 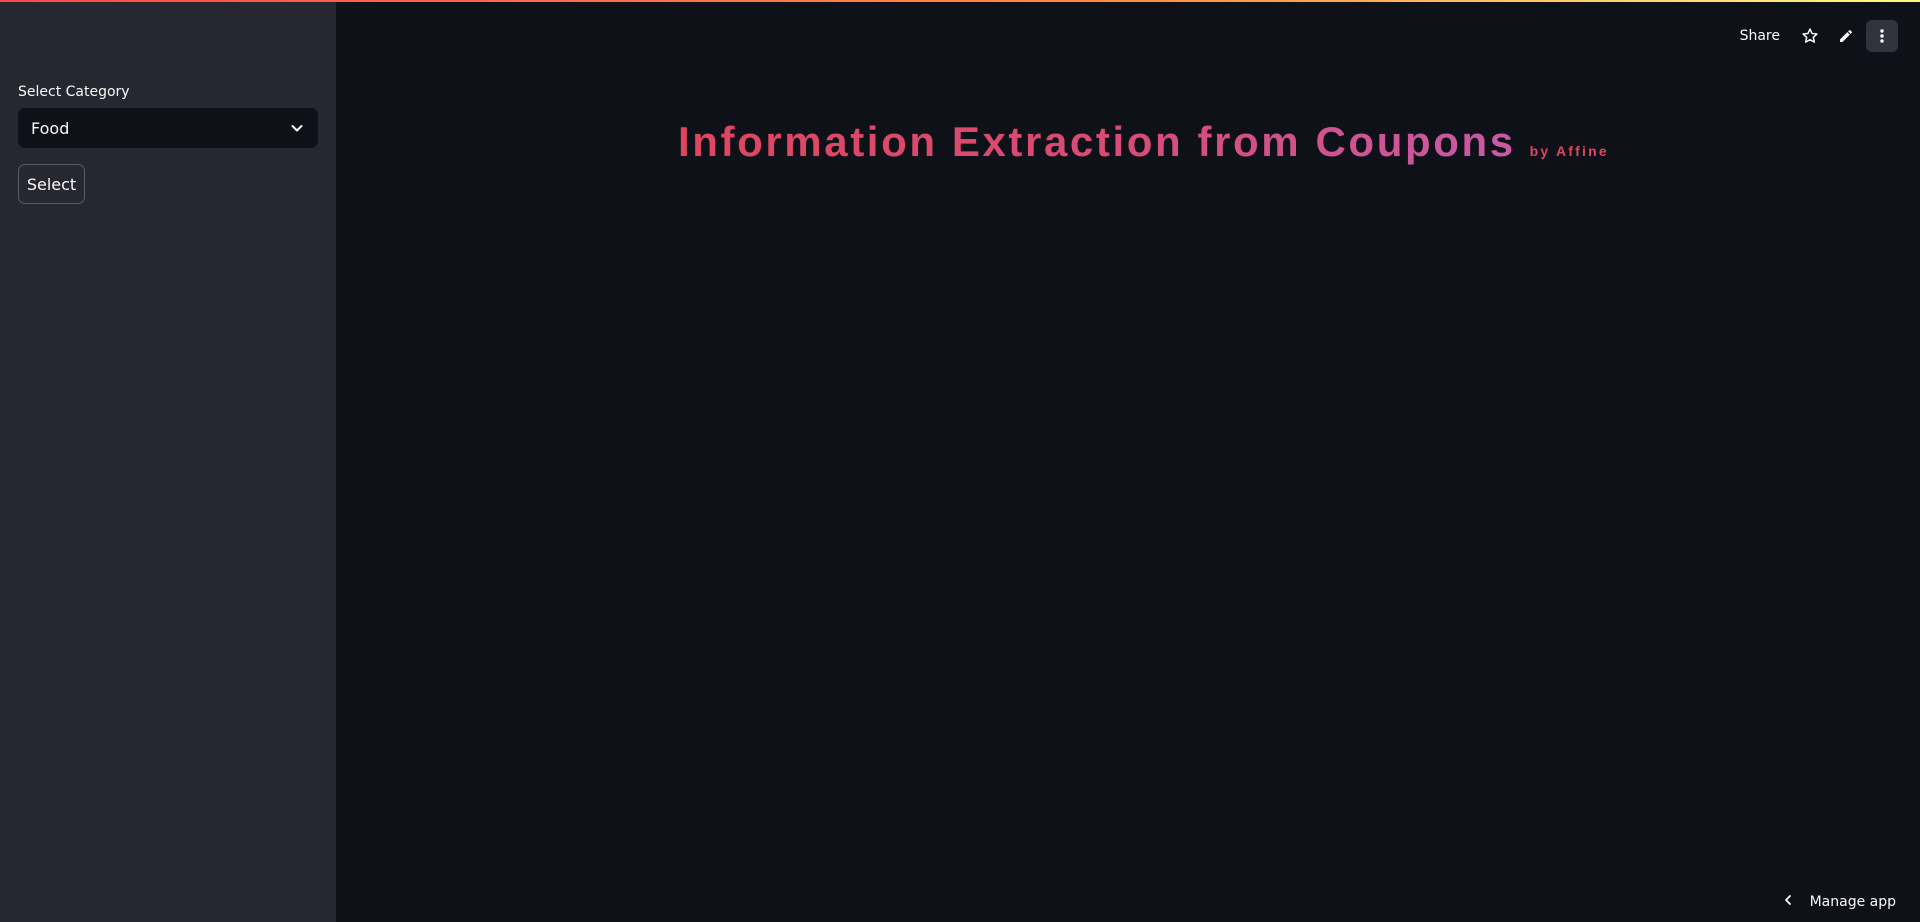 What do you see at coordinates (1846, 36) in the screenshot?
I see `pencil-icon` at bounding box center [1846, 36].